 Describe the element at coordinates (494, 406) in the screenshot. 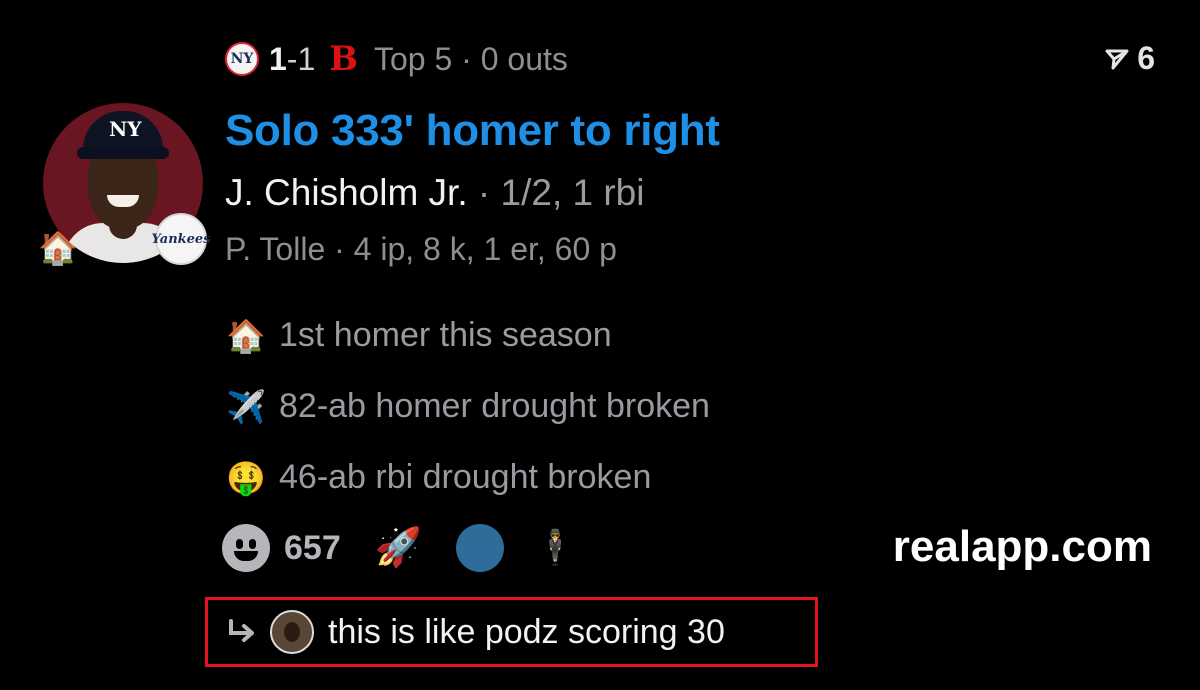

I see `note-text: 82-ab homer drought broken` at that location.